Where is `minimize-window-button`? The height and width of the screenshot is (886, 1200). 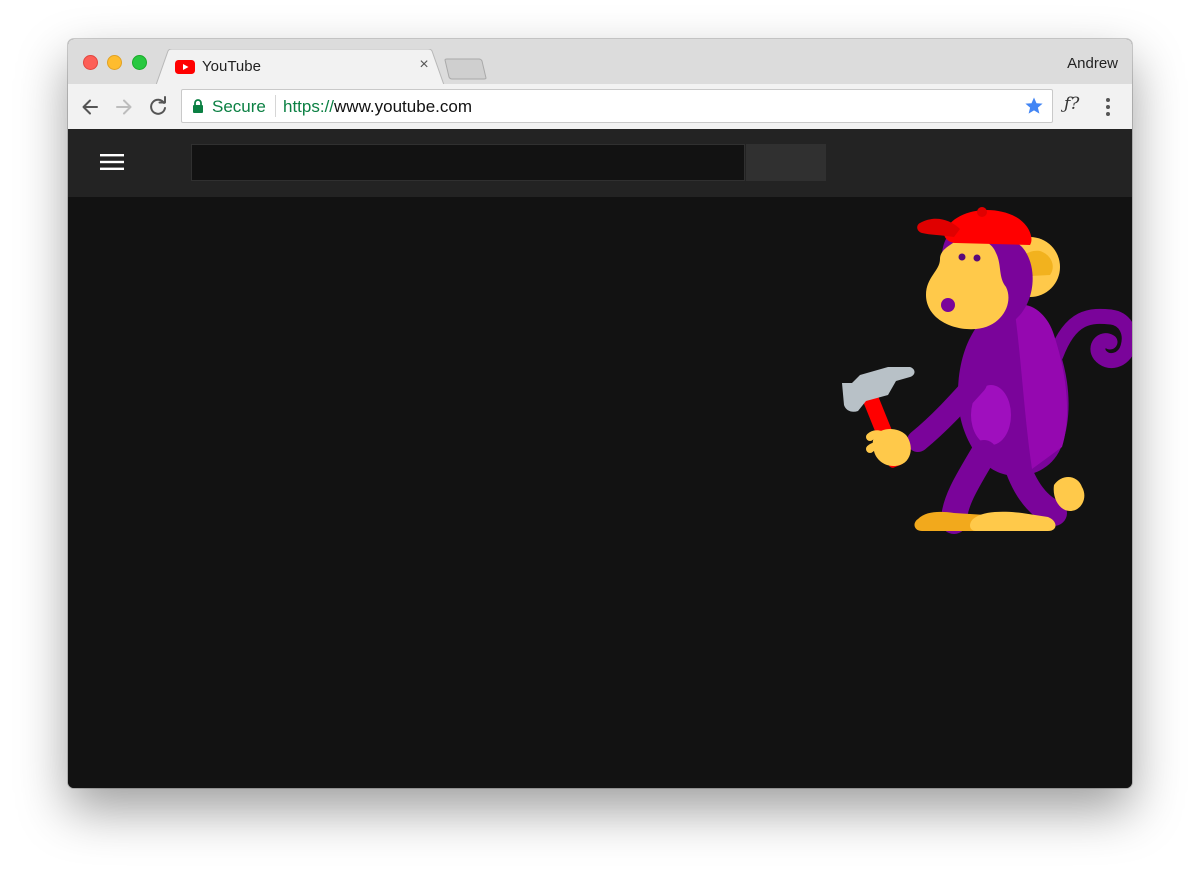 minimize-window-button is located at coordinates (114, 62).